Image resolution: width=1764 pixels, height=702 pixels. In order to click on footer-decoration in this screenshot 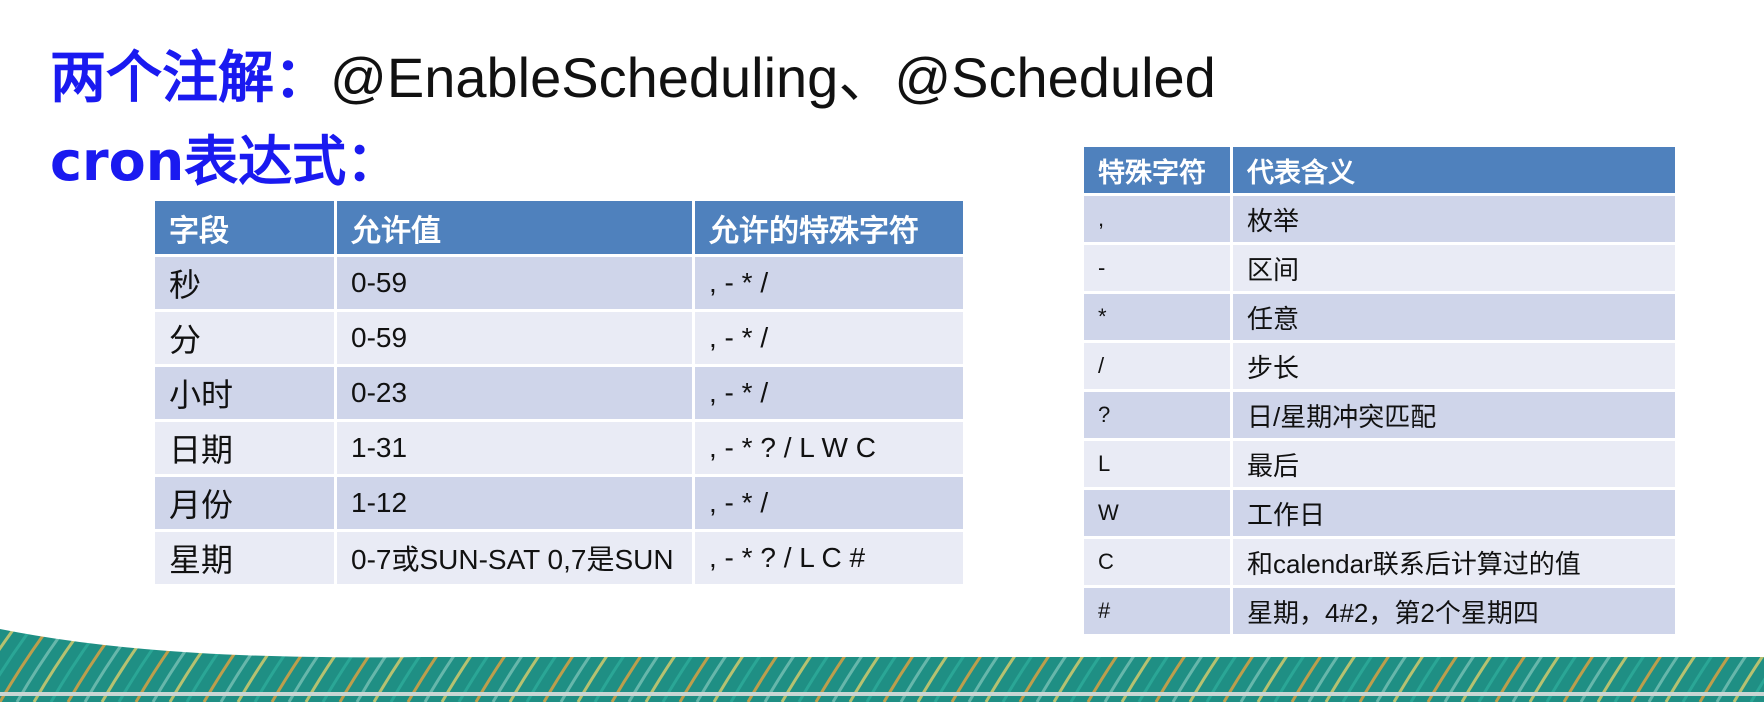, I will do `click(882, 664)`.